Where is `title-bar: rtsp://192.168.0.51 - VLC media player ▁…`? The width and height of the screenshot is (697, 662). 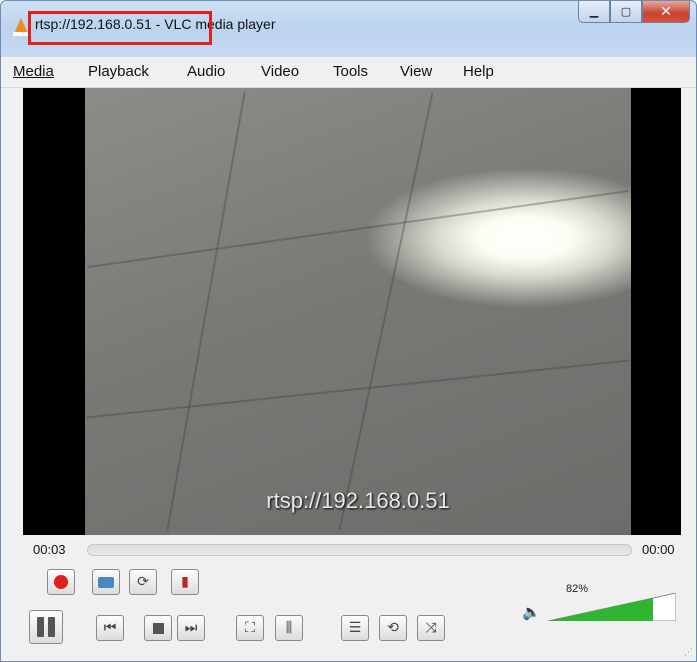 title-bar: rtsp://192.168.0.51 - VLC media player ▁… is located at coordinates (348, 29).